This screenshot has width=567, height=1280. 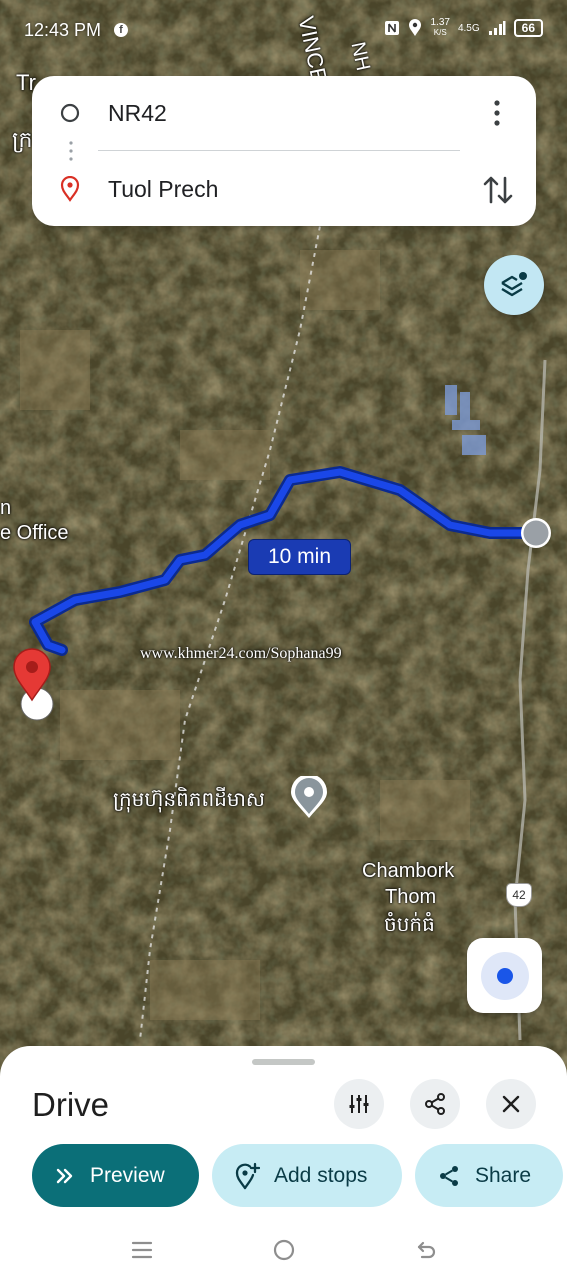 I want to click on battery-icon: 66, so click(x=528, y=28).